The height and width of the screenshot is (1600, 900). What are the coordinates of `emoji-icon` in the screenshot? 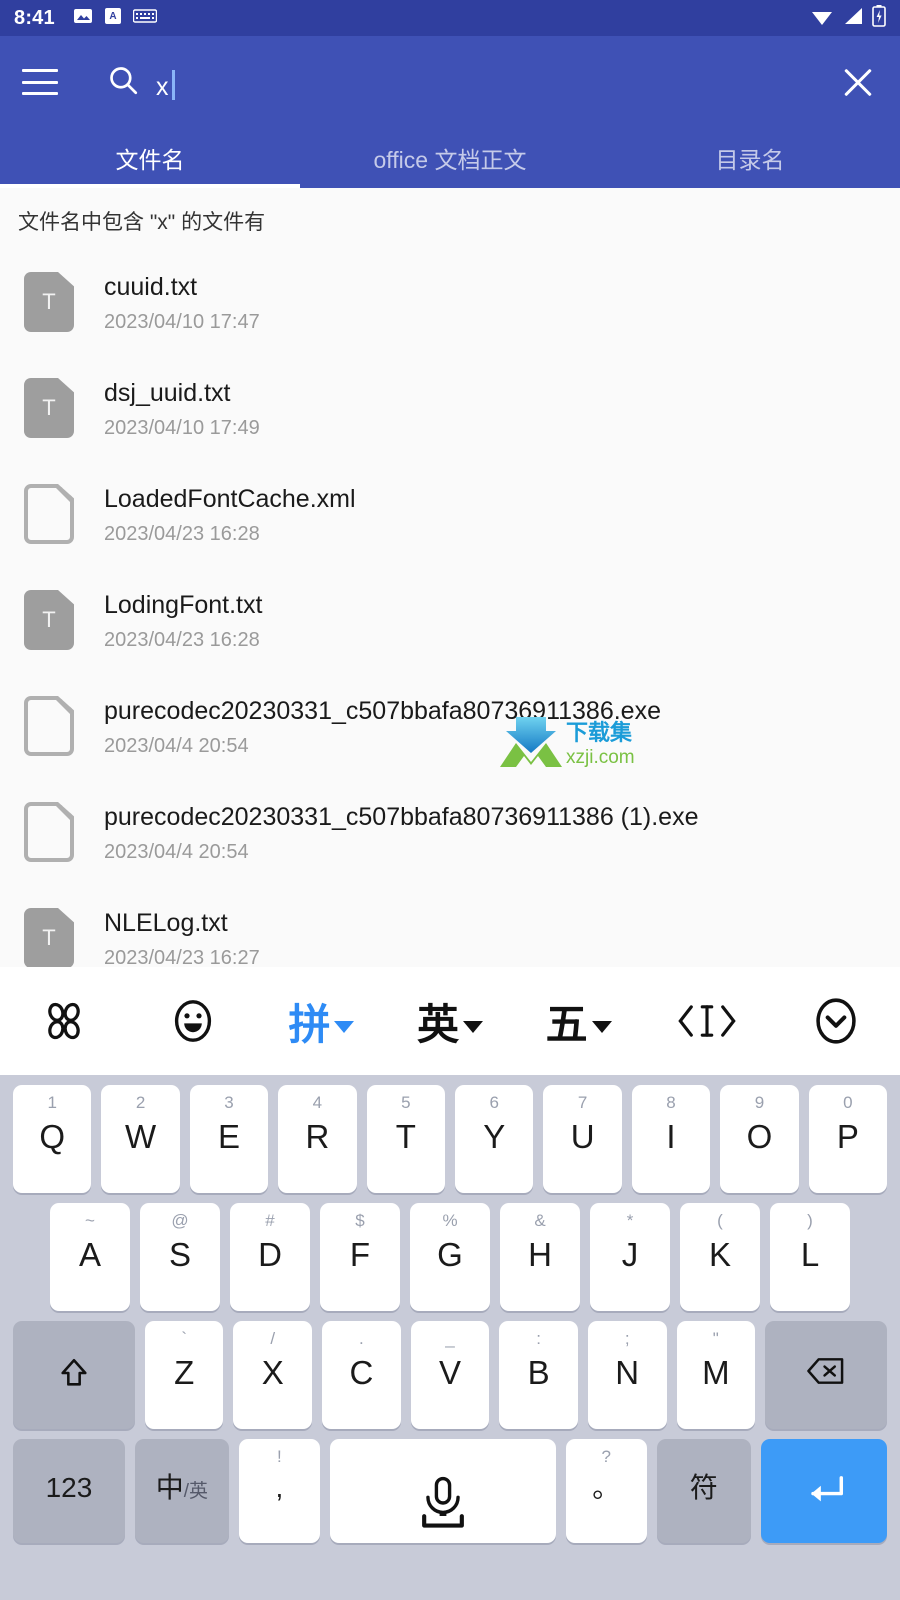 It's located at (193, 1021).